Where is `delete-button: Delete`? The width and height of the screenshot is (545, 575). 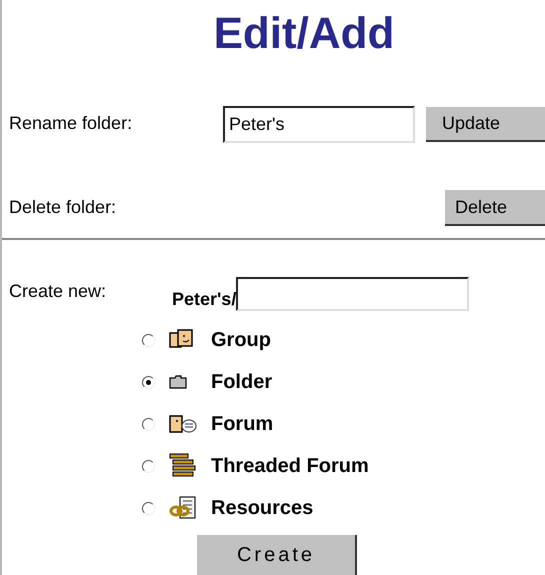
delete-button: Delete is located at coordinates (495, 208).